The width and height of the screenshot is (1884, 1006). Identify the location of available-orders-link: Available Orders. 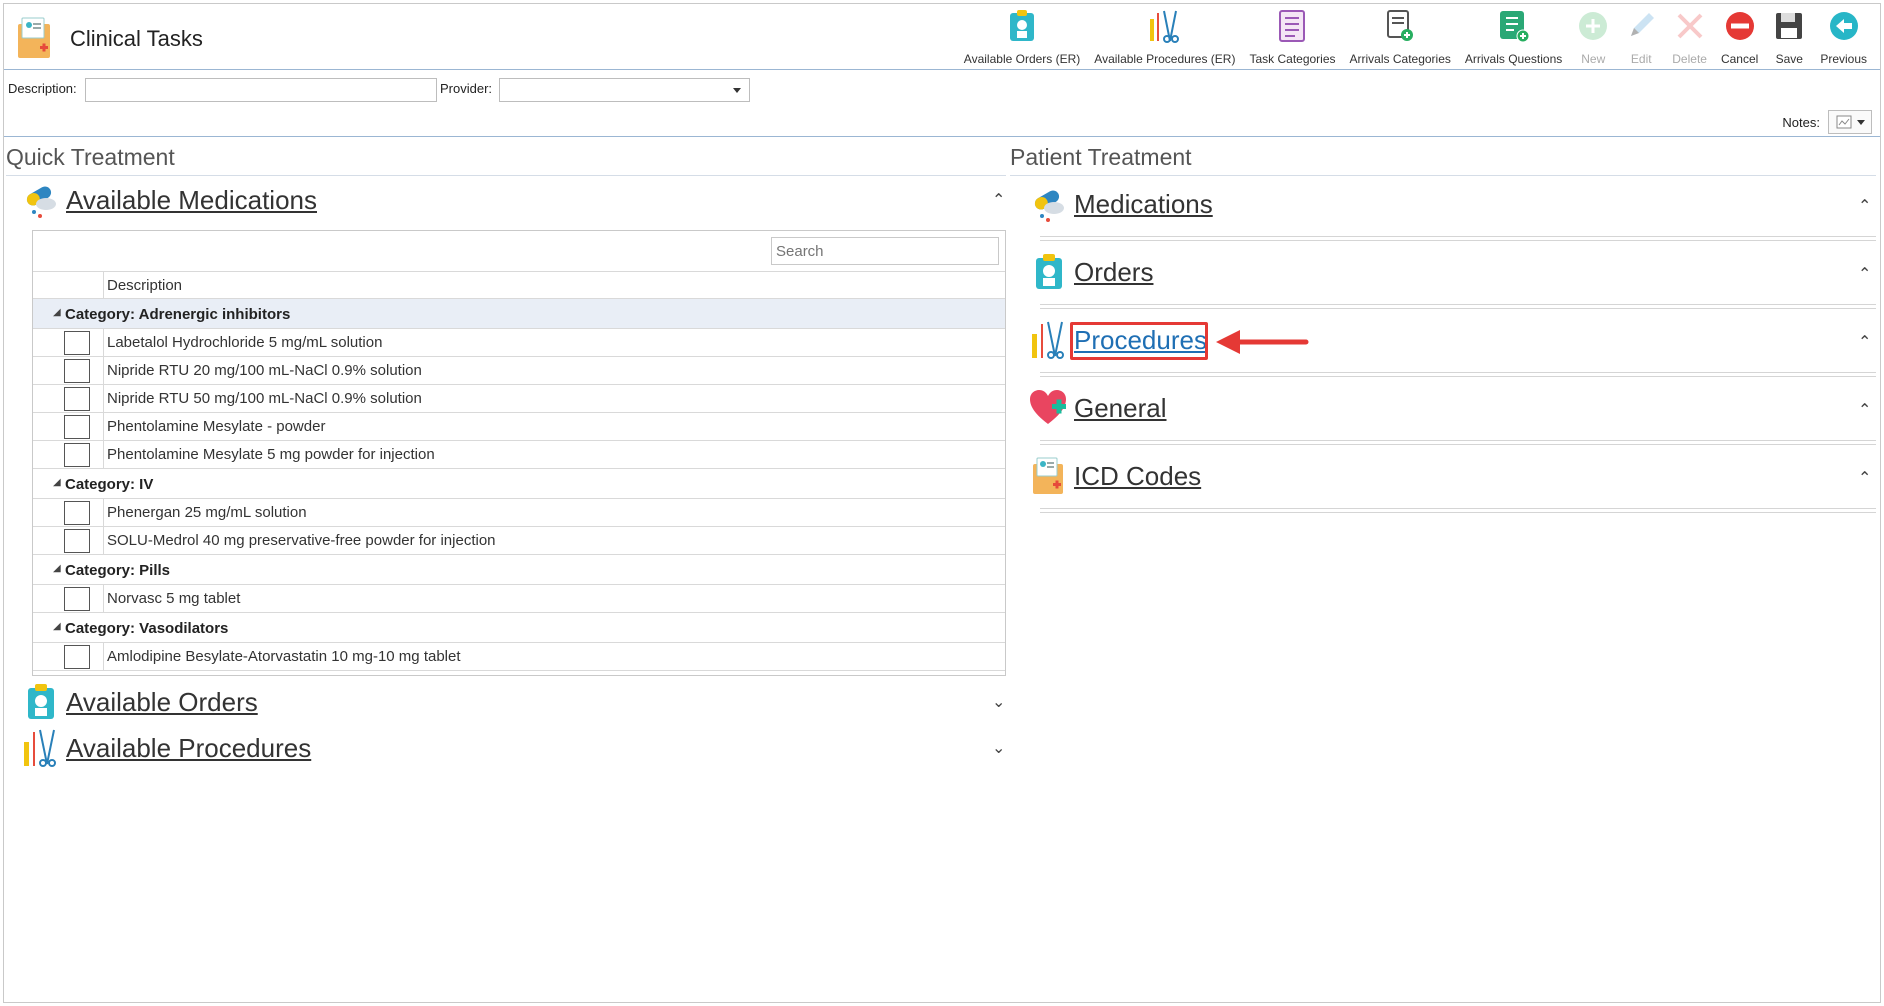
(162, 702).